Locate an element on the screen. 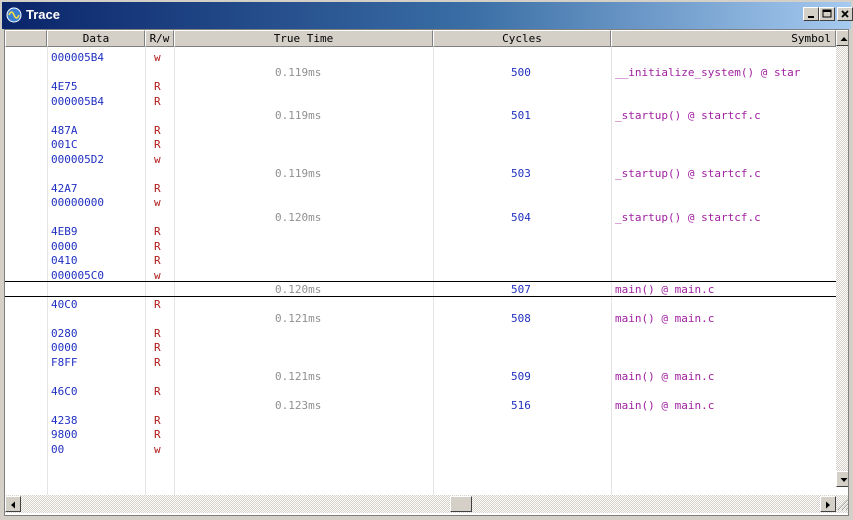  table-row: 00000000 w is located at coordinates (420, 202).